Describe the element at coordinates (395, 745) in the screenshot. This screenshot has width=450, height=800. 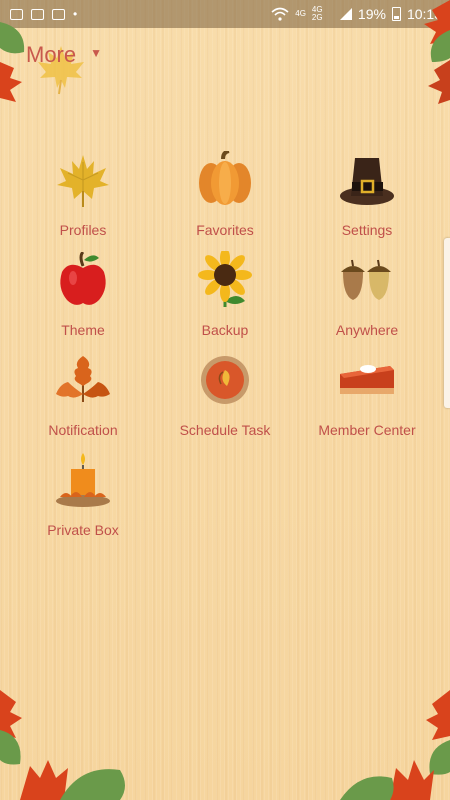
I see `corner-leaves-bottom-right-icon` at that location.